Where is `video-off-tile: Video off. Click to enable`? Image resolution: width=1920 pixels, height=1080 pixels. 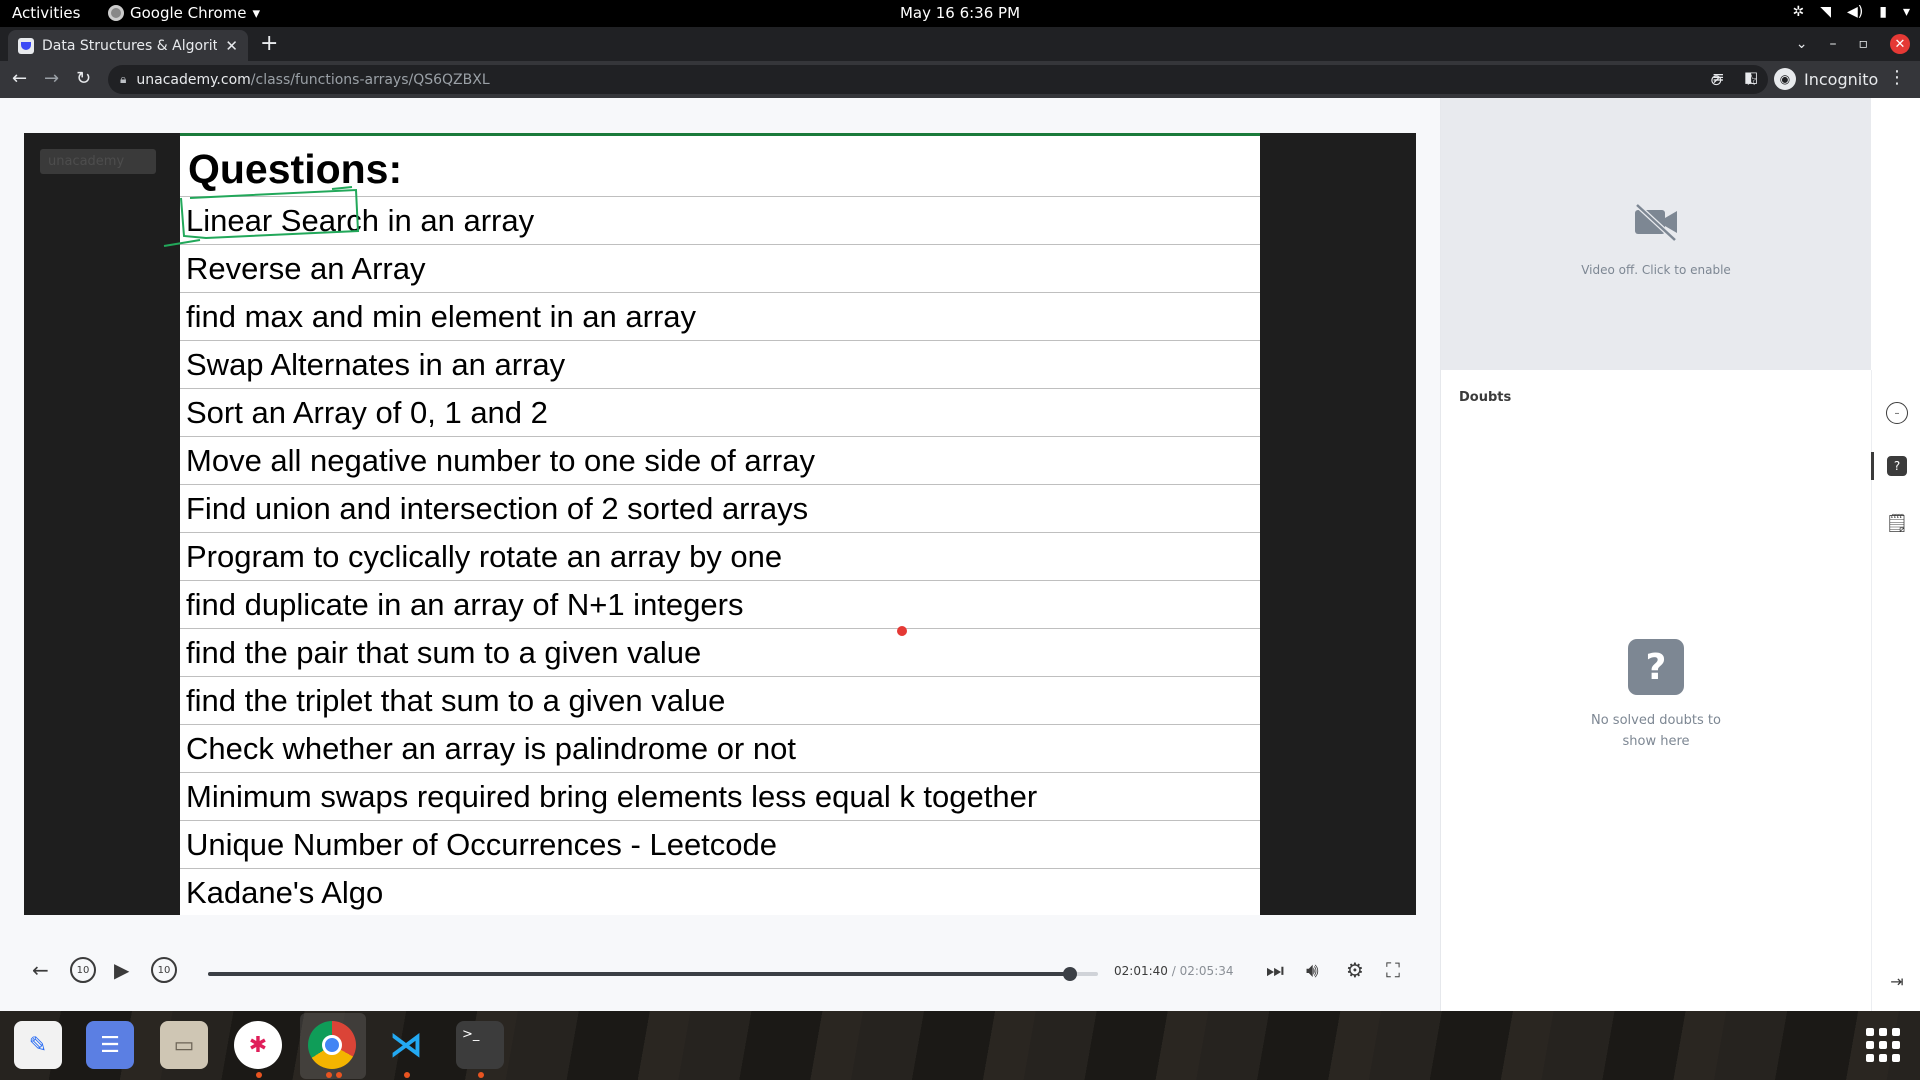
video-off-tile: Video off. Click to enable is located at coordinates (1656, 234).